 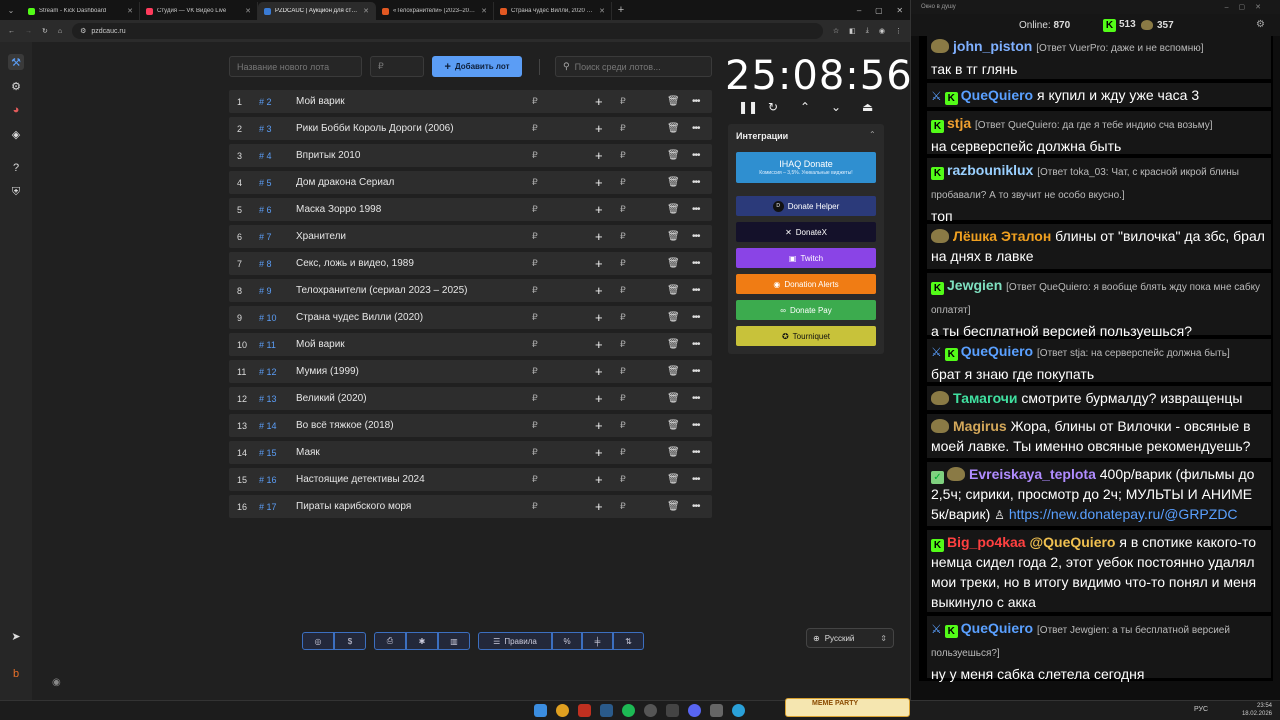 I want to click on lot-id: # 10, so click(x=268, y=318).